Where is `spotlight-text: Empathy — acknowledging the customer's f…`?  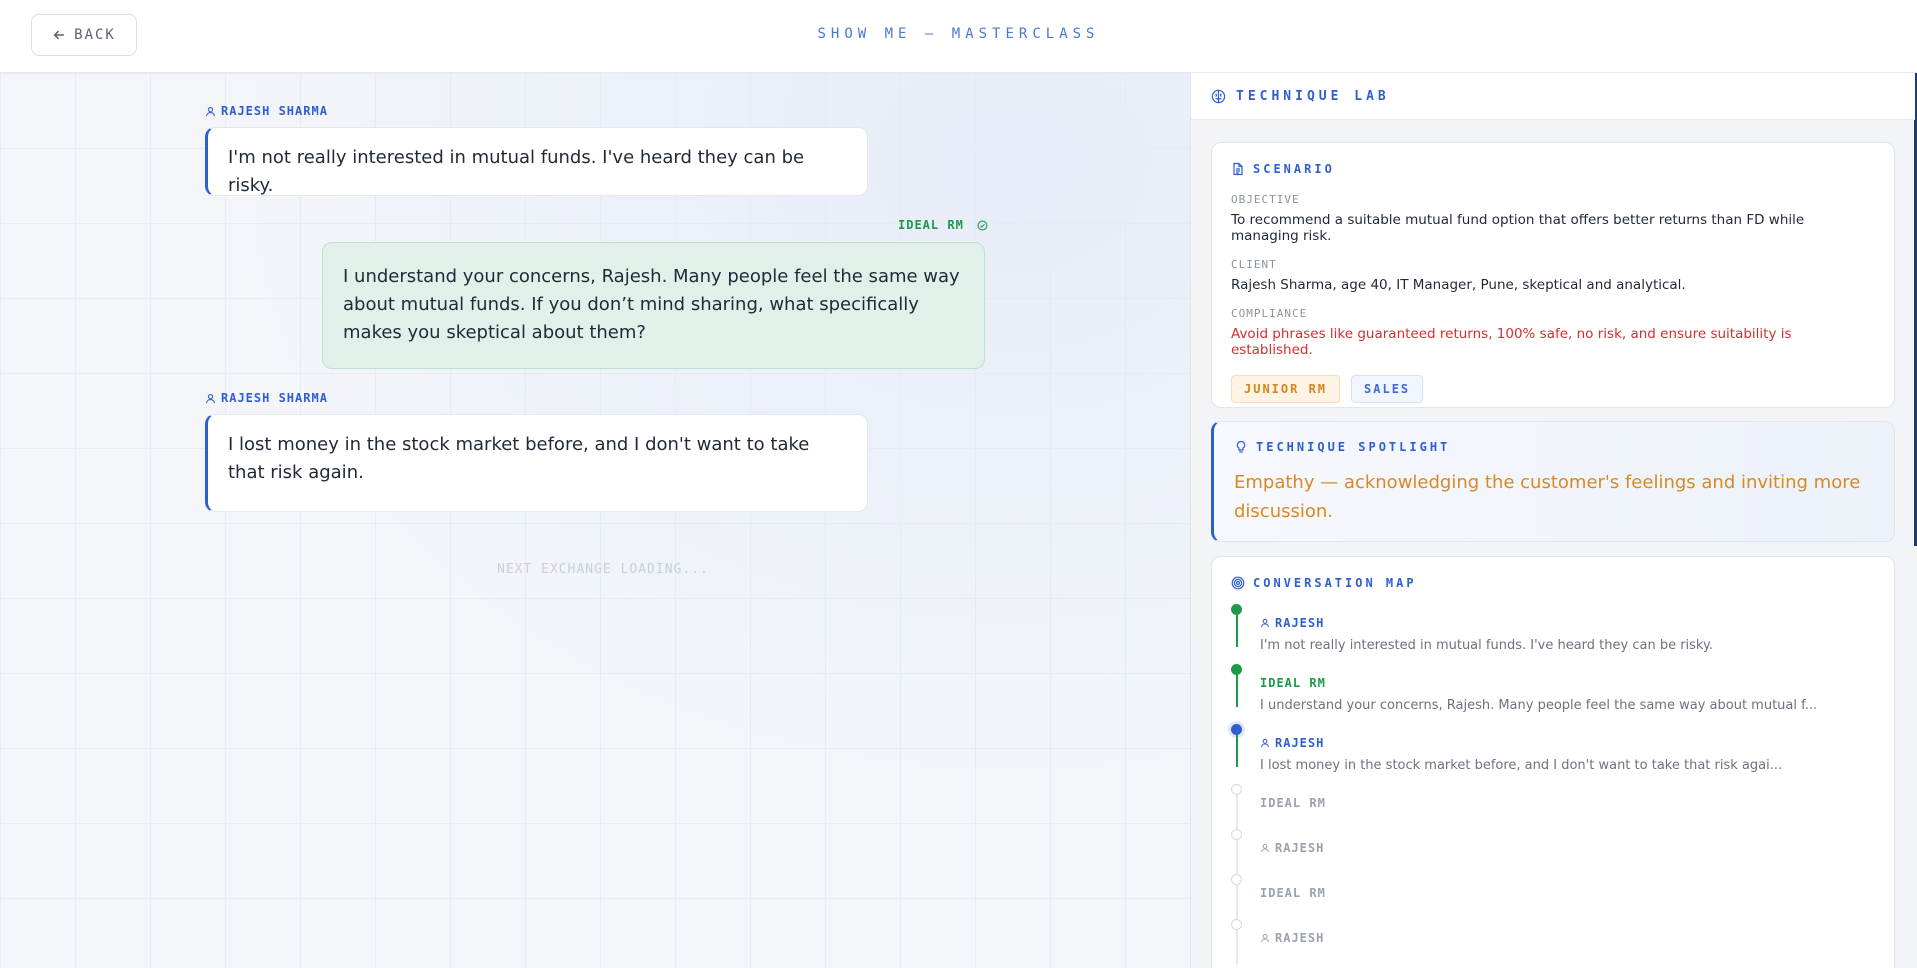
spotlight-text: Empathy — acknowledging the customer's f… is located at coordinates (1547, 497).